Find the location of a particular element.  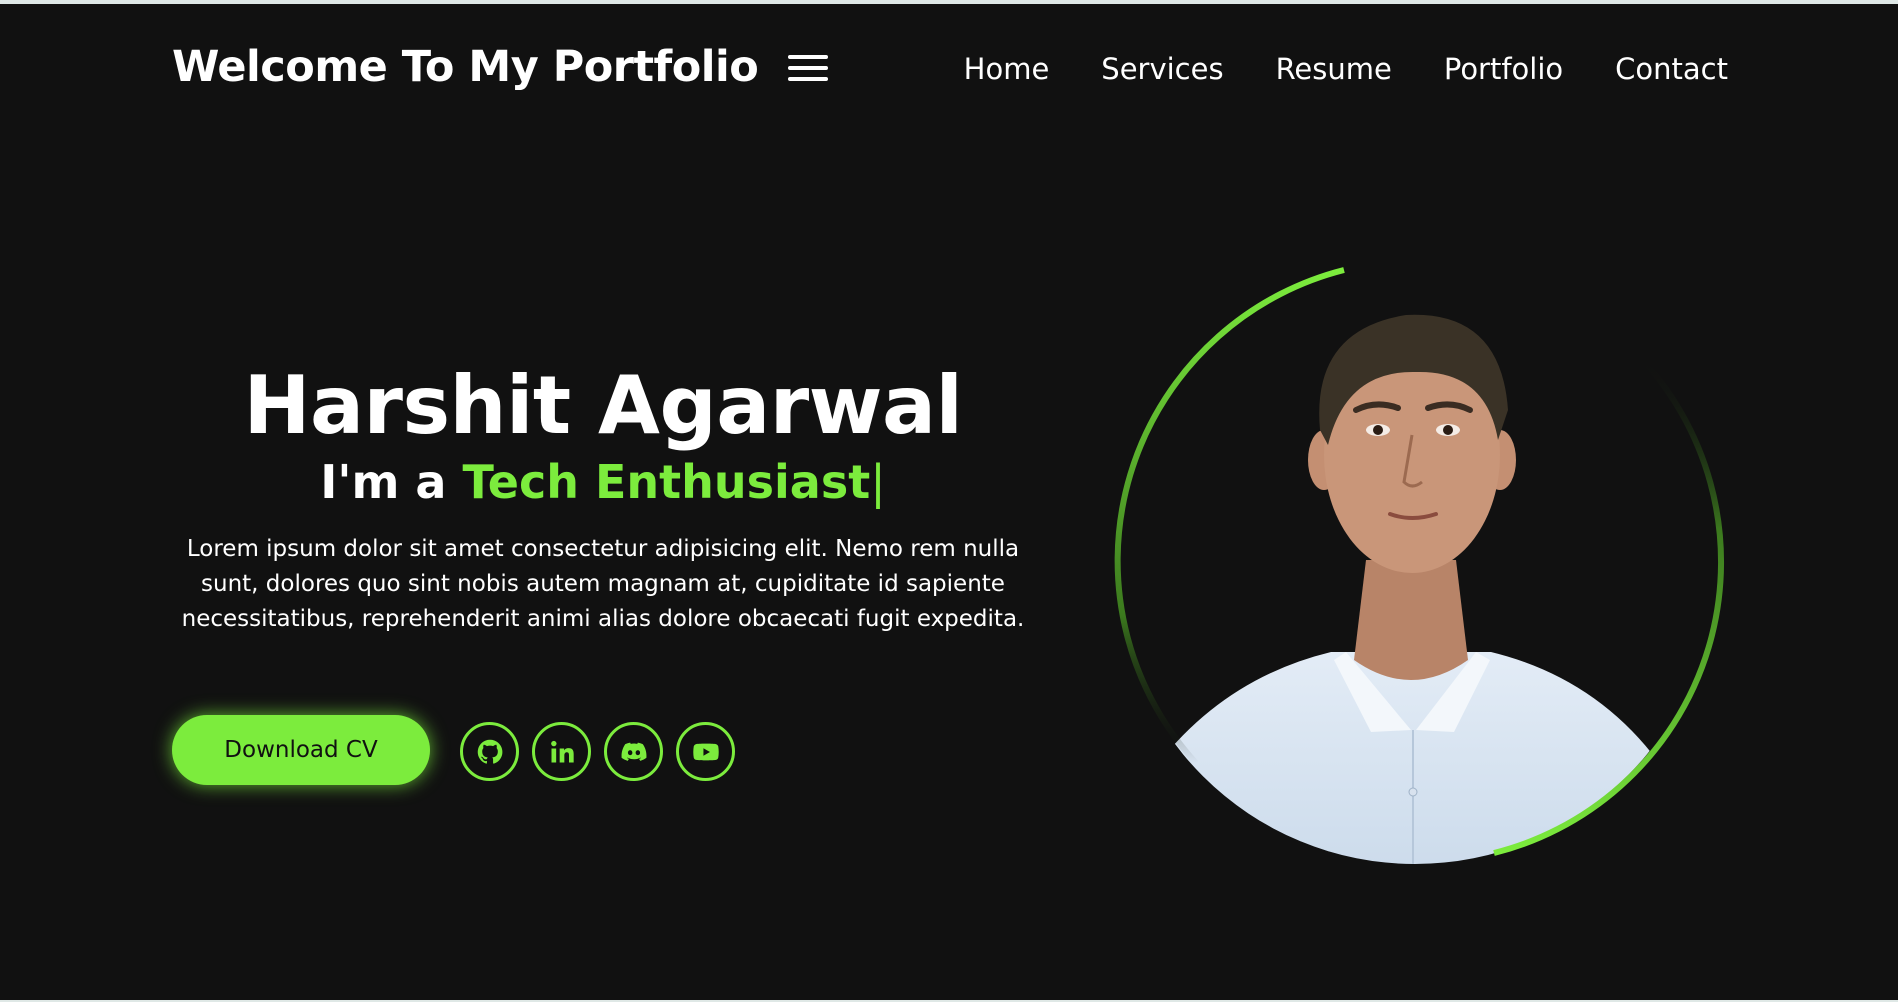

github-icon is located at coordinates (489, 751).